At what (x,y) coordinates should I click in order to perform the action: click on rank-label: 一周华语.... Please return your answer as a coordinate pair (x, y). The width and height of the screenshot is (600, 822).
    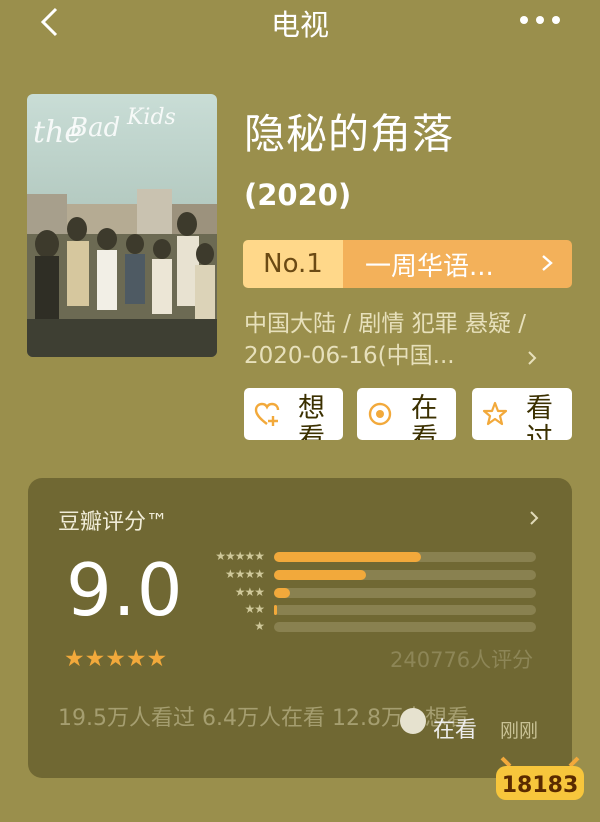
    Looking at the image, I should click on (429, 266).